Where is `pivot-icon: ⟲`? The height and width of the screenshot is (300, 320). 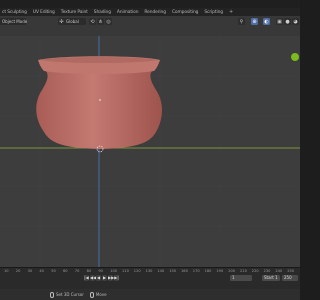
pivot-icon: ⟲ is located at coordinates (92, 21).